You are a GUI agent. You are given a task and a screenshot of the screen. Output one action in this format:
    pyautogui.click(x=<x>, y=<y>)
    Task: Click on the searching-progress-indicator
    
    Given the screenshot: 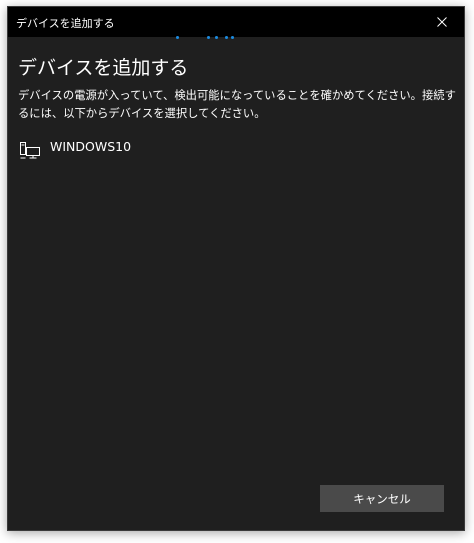 What is the action you would take?
    pyautogui.click(x=226, y=37)
    